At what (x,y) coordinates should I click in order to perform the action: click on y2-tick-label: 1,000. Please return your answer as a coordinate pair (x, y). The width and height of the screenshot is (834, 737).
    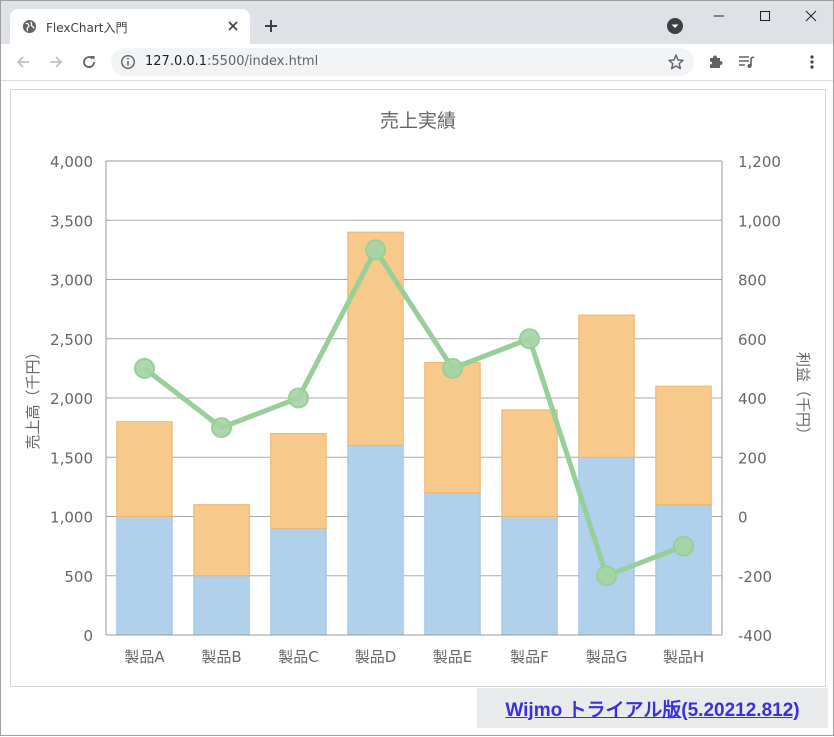
    Looking at the image, I should click on (759, 221).